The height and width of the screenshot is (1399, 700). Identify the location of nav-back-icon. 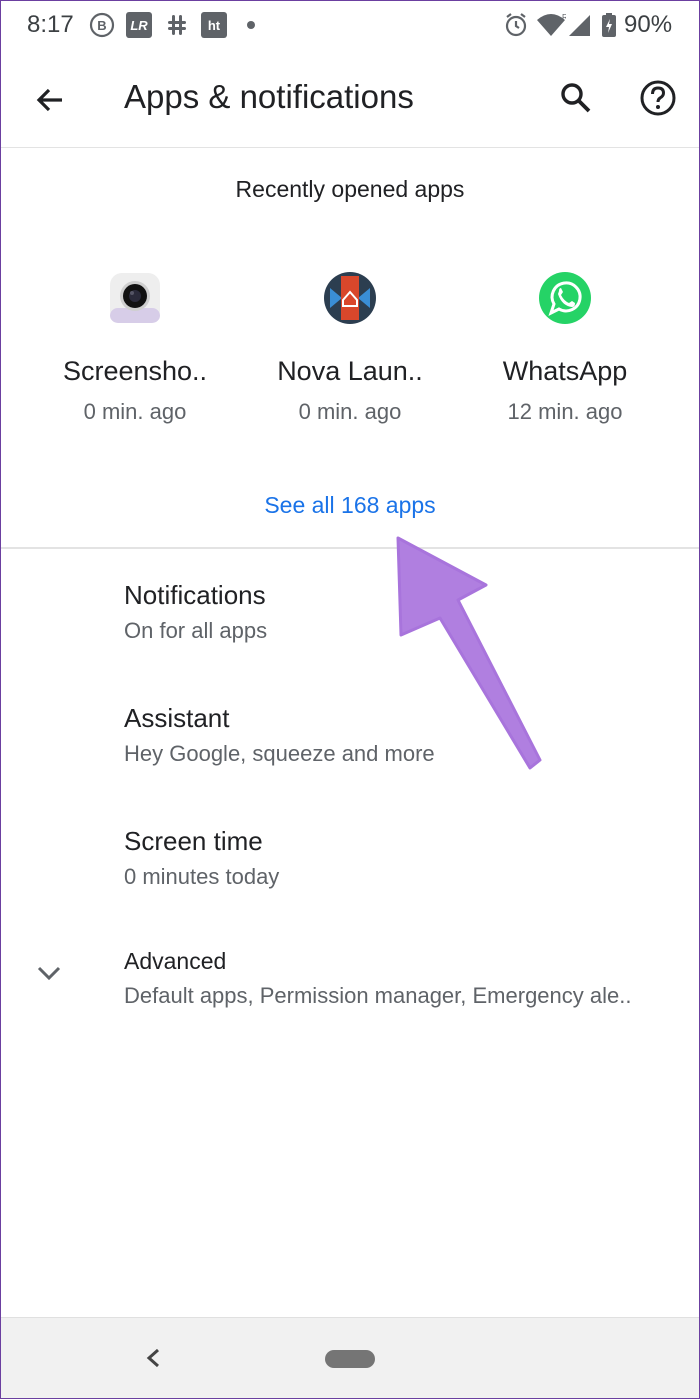
(153, 1358).